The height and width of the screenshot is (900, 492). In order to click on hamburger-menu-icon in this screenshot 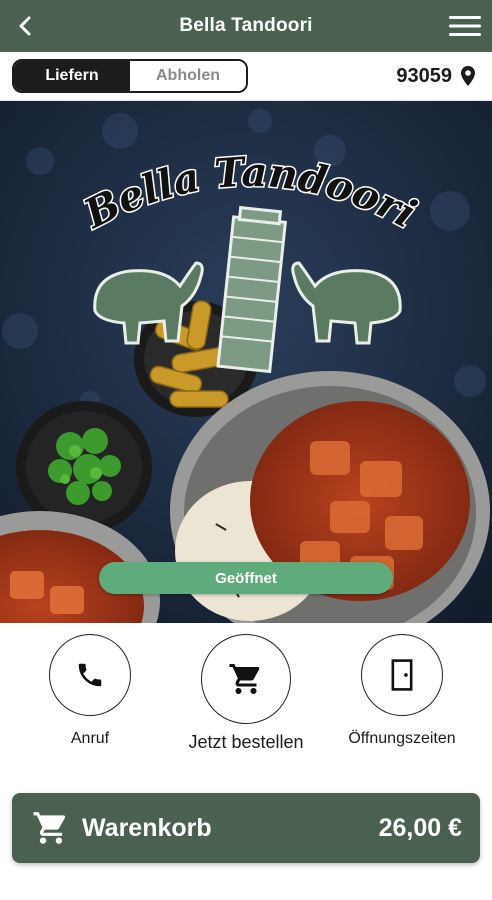, I will do `click(465, 26)`.